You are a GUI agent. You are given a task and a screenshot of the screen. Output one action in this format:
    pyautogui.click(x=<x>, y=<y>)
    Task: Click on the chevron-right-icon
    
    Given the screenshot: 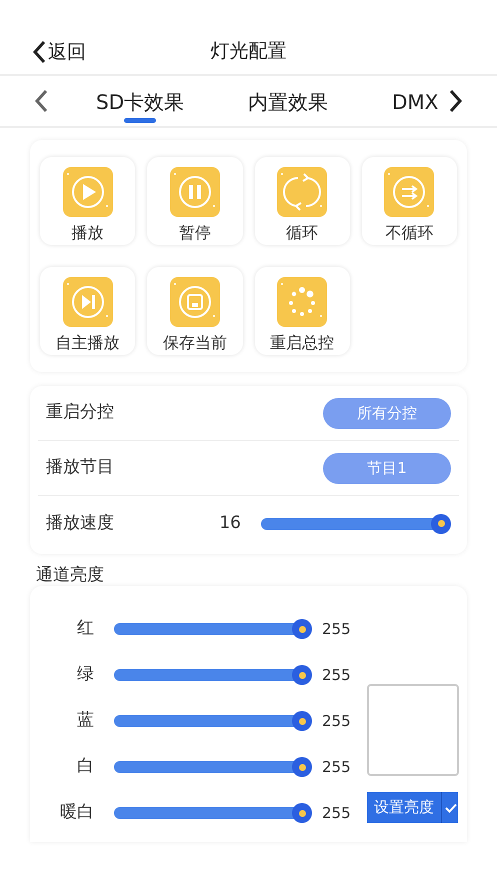 What is the action you would take?
    pyautogui.click(x=456, y=101)
    